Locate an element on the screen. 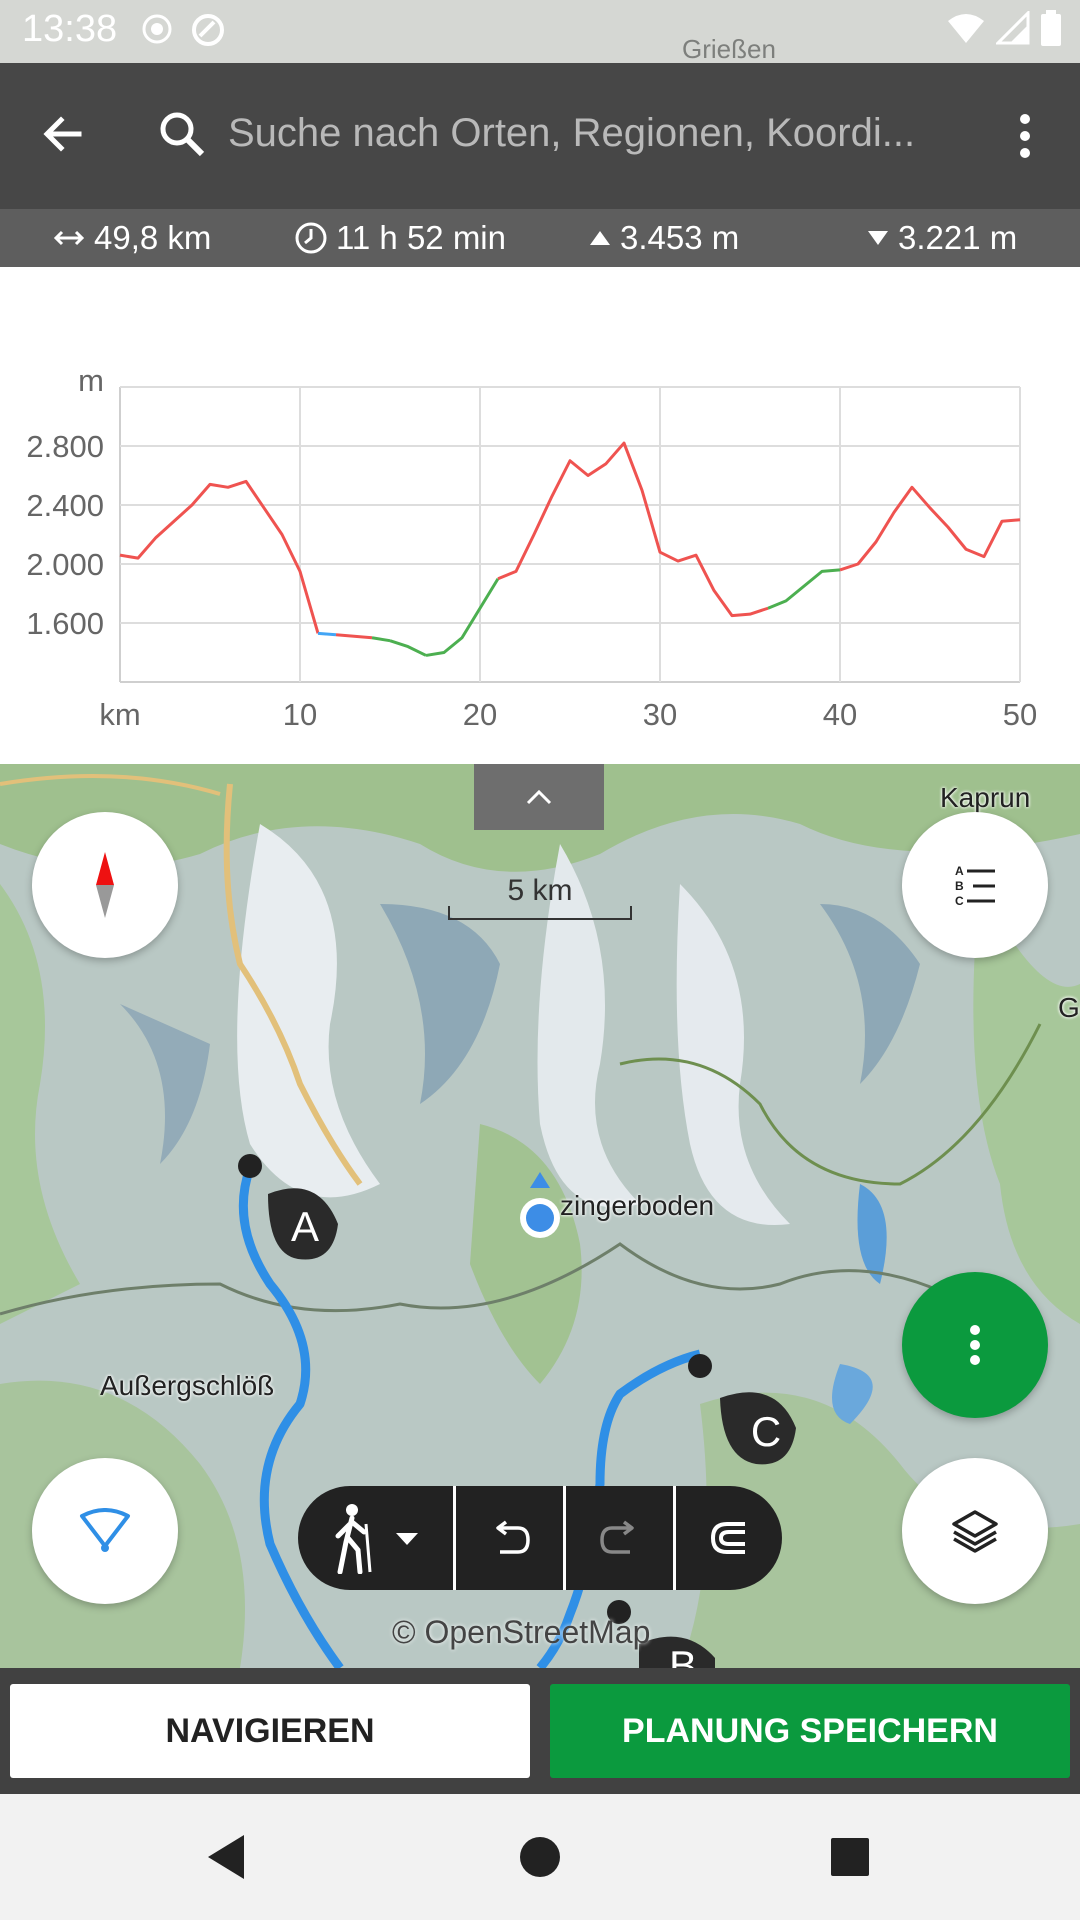 The image size is (1080, 1920). layers-icon is located at coordinates (975, 1531).